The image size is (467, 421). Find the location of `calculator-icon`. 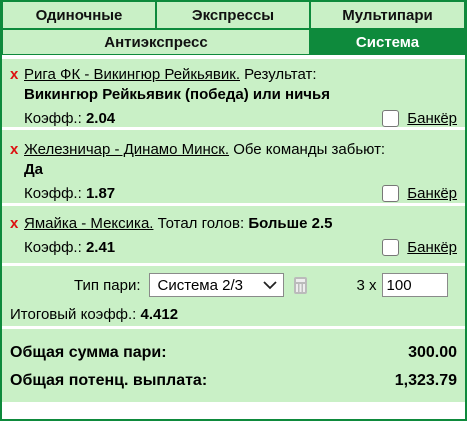

calculator-icon is located at coordinates (300, 285).